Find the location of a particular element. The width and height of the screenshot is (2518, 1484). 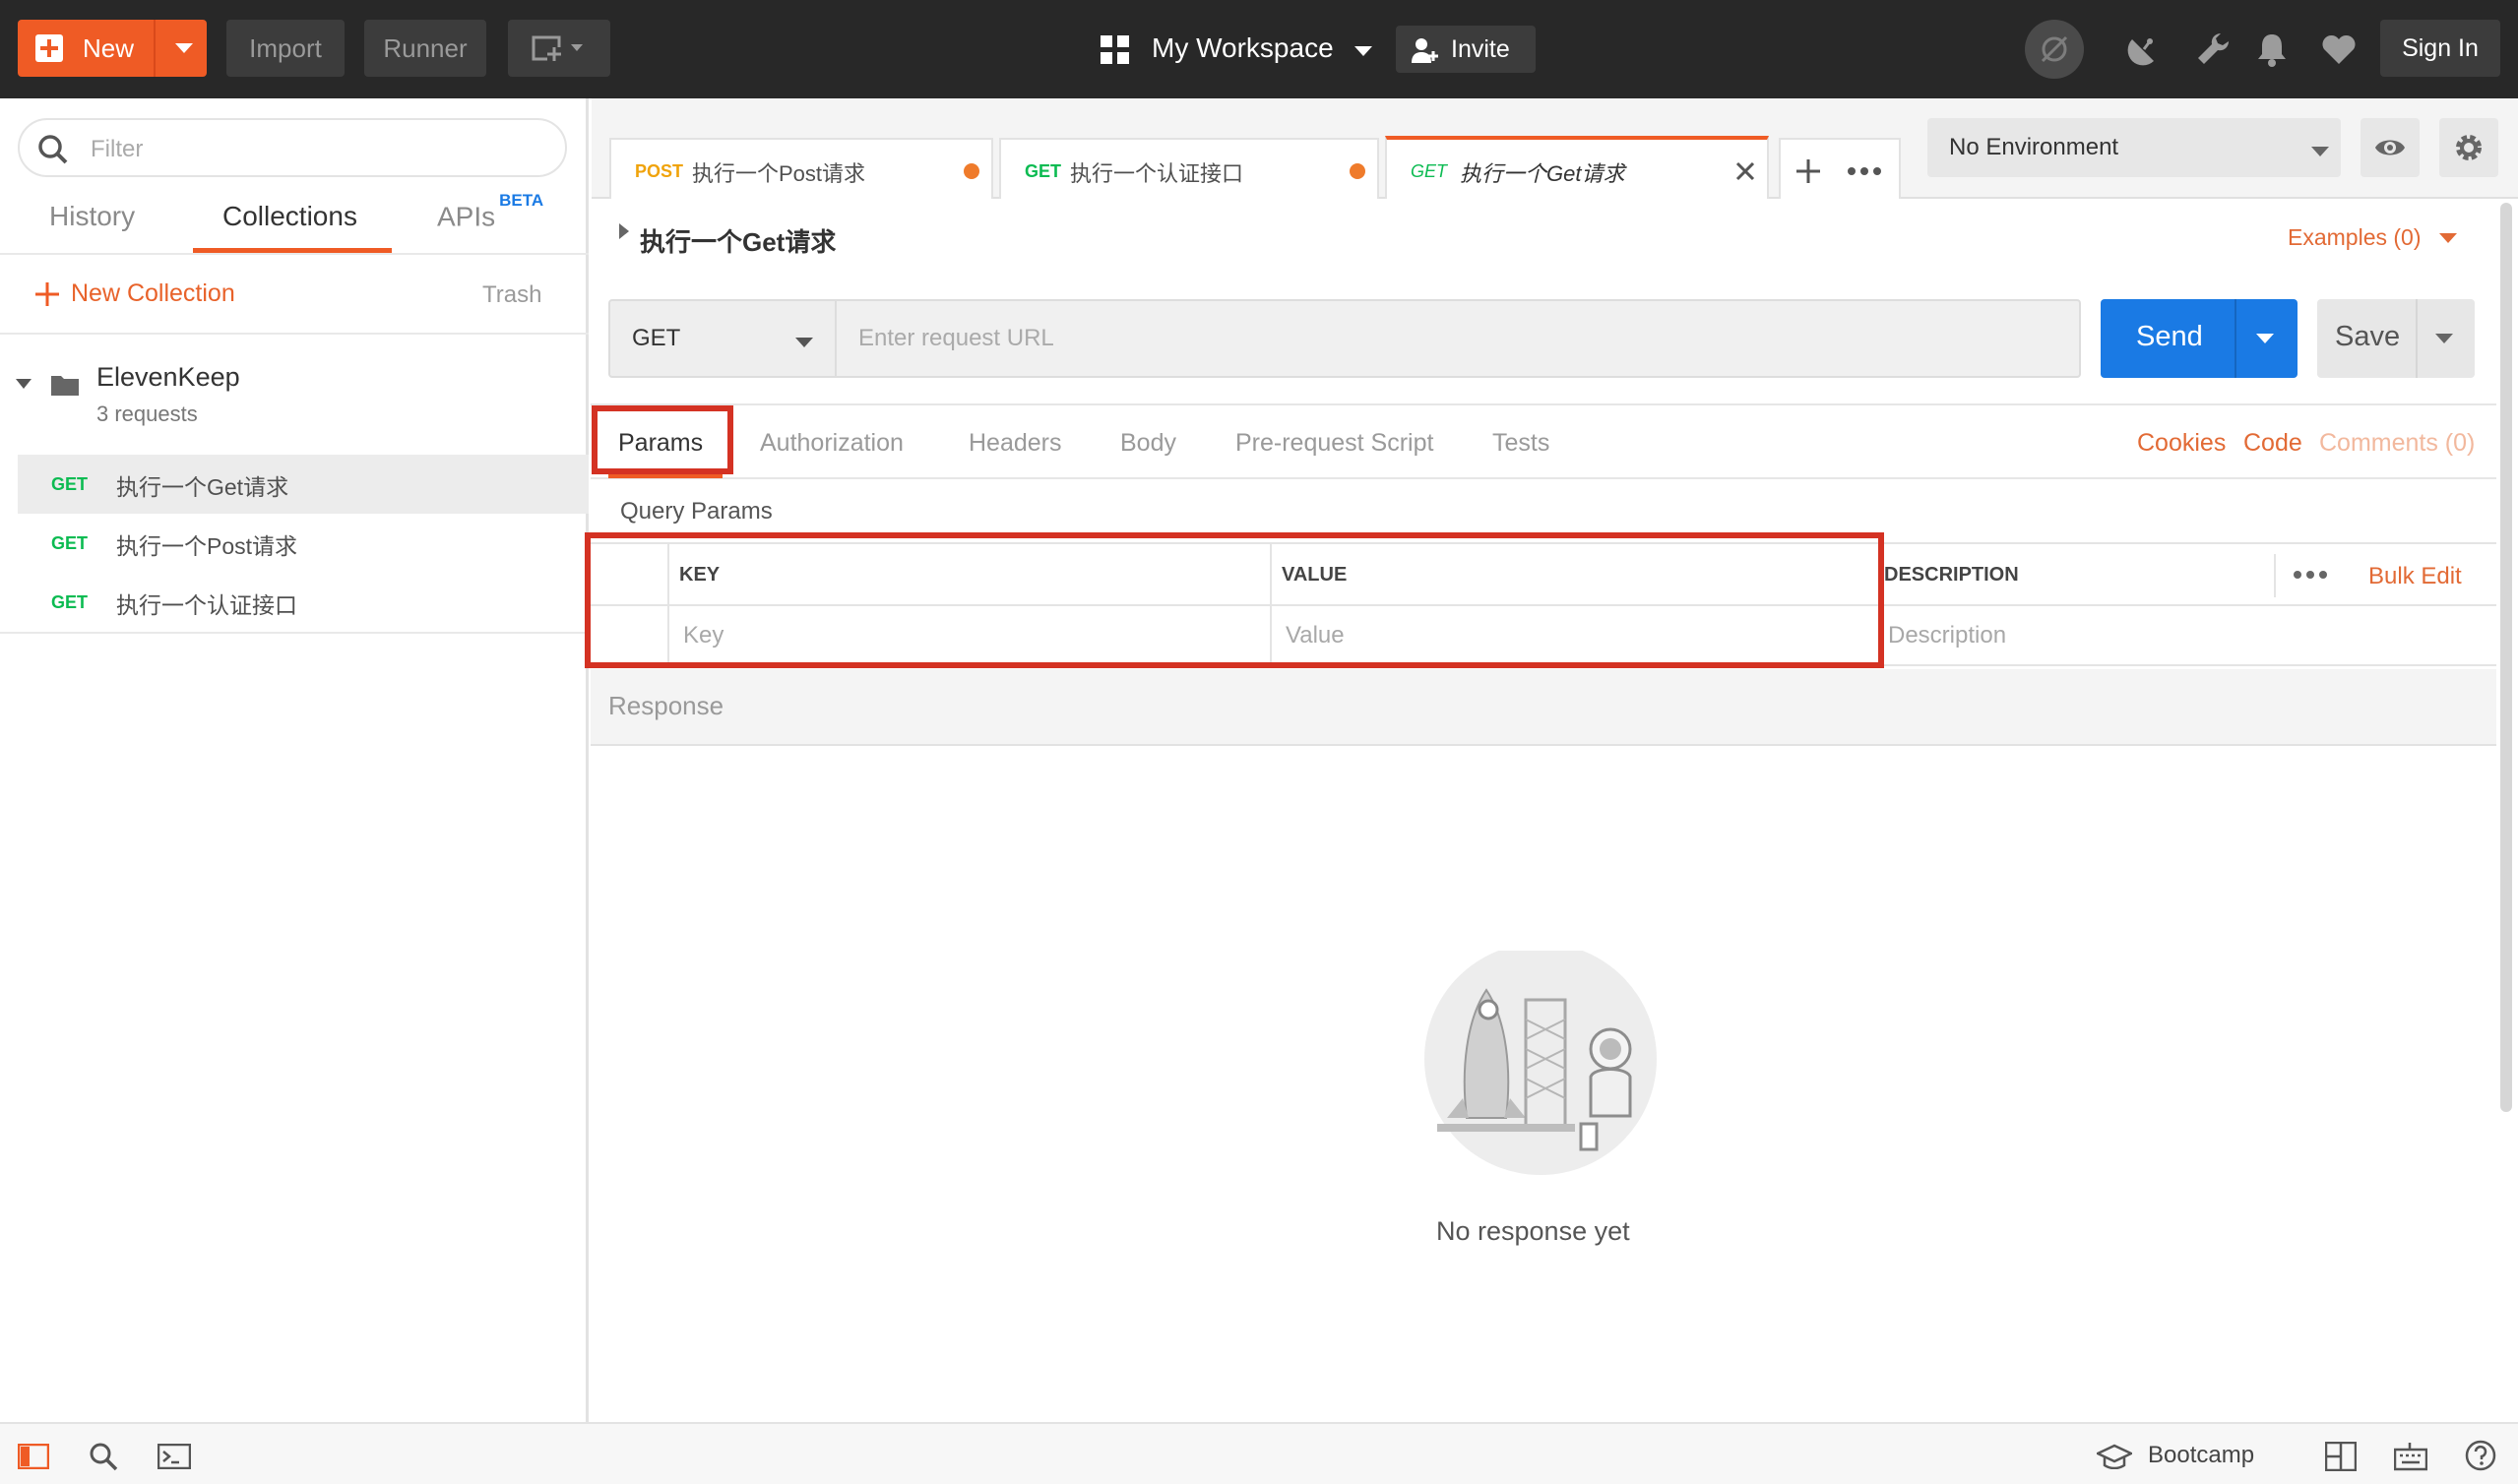

method-select: GET is located at coordinates (722, 338).